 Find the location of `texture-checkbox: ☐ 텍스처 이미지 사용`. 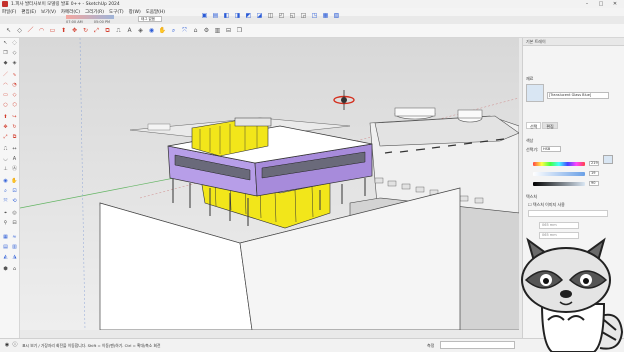

texture-checkbox: ☐ 텍스처 이미지 사용 is located at coordinates (546, 205).